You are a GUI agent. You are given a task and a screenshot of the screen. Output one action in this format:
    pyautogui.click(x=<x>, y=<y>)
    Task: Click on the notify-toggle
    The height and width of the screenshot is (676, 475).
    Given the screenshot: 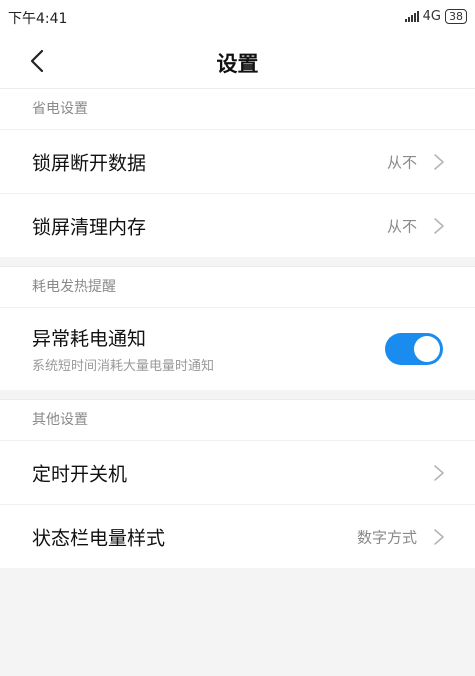 What is the action you would take?
    pyautogui.click(x=414, y=349)
    